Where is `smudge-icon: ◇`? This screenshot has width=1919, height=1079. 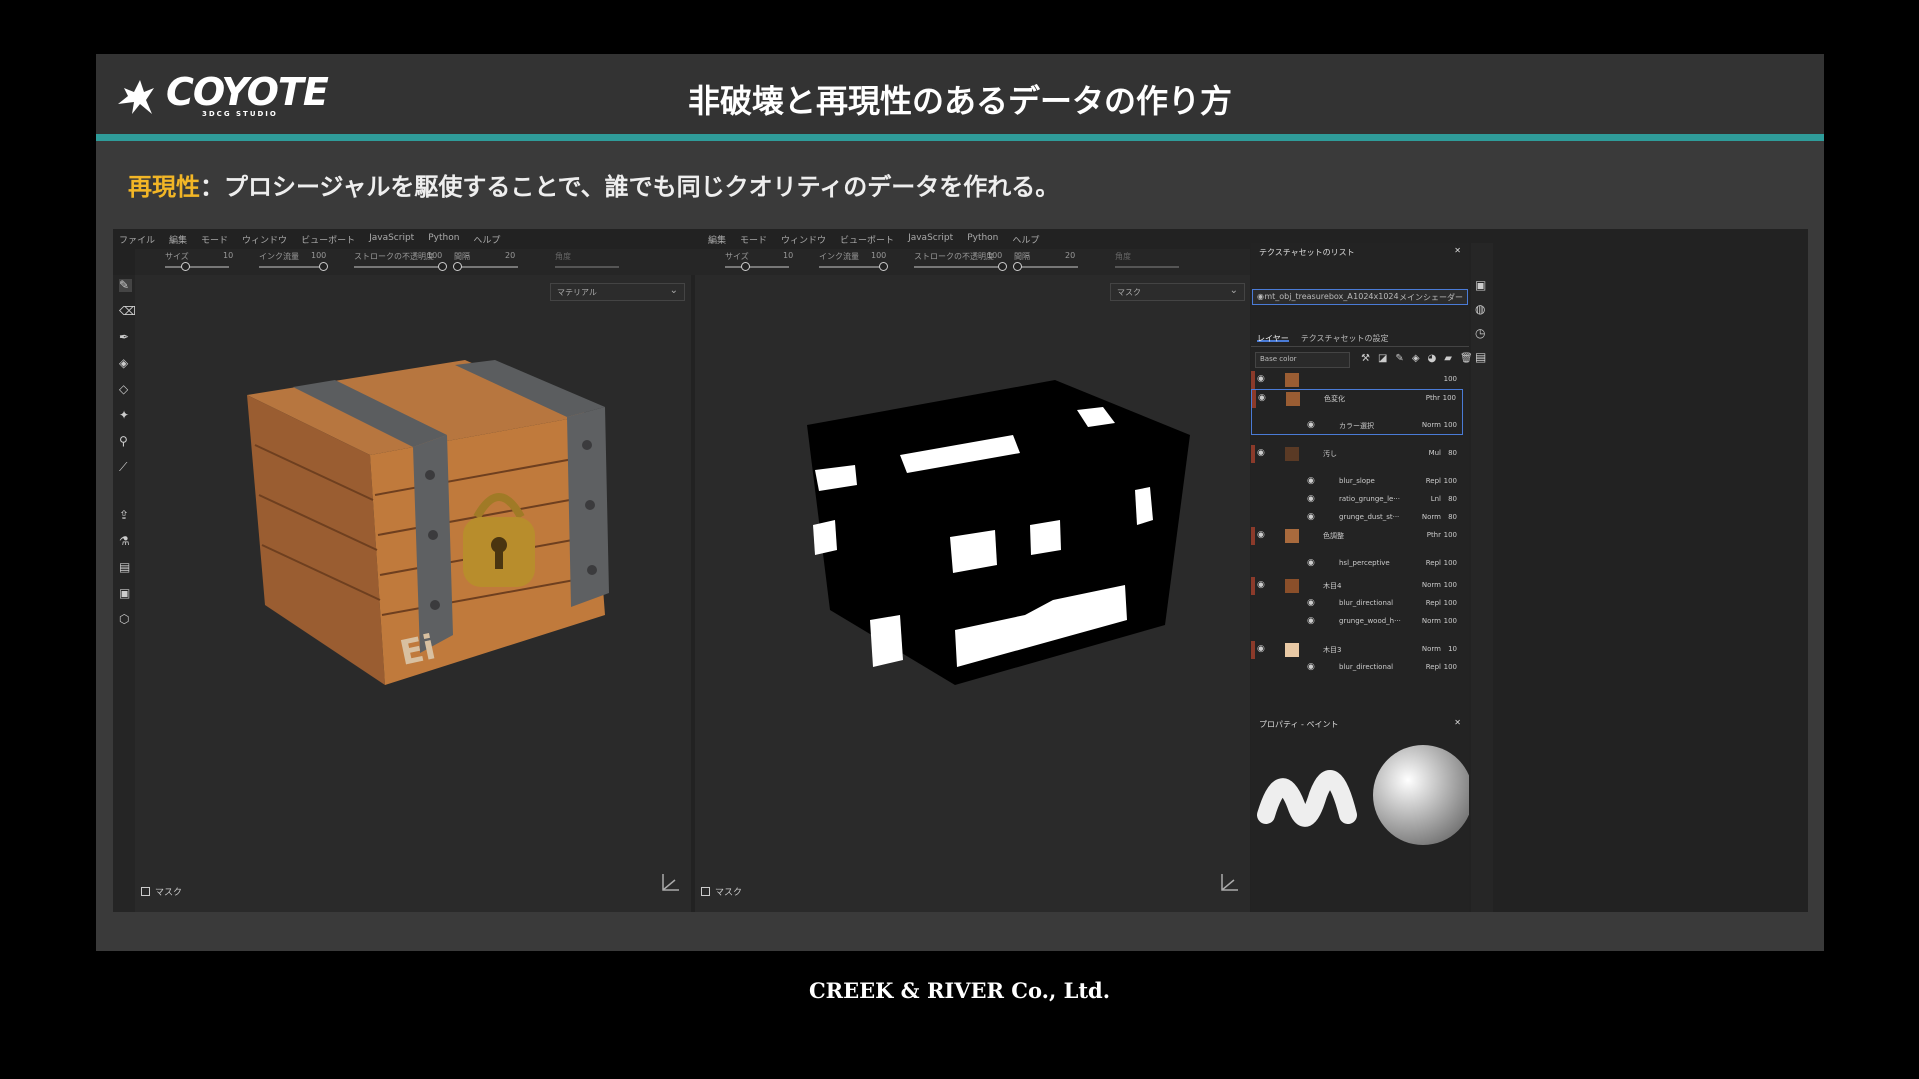 smudge-icon: ◇ is located at coordinates (125, 389).